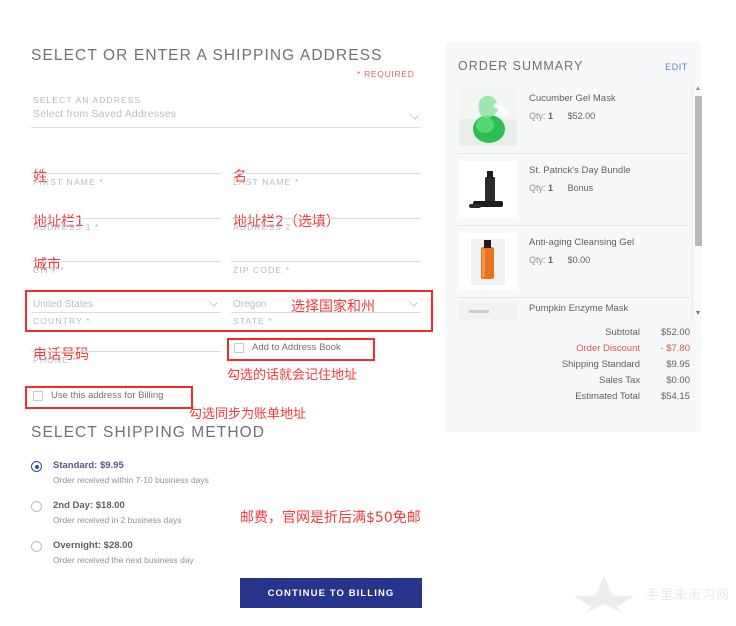  What do you see at coordinates (331, 593) in the screenshot?
I see `continue-to-billing-button: CONTINUE TO BILLING` at bounding box center [331, 593].